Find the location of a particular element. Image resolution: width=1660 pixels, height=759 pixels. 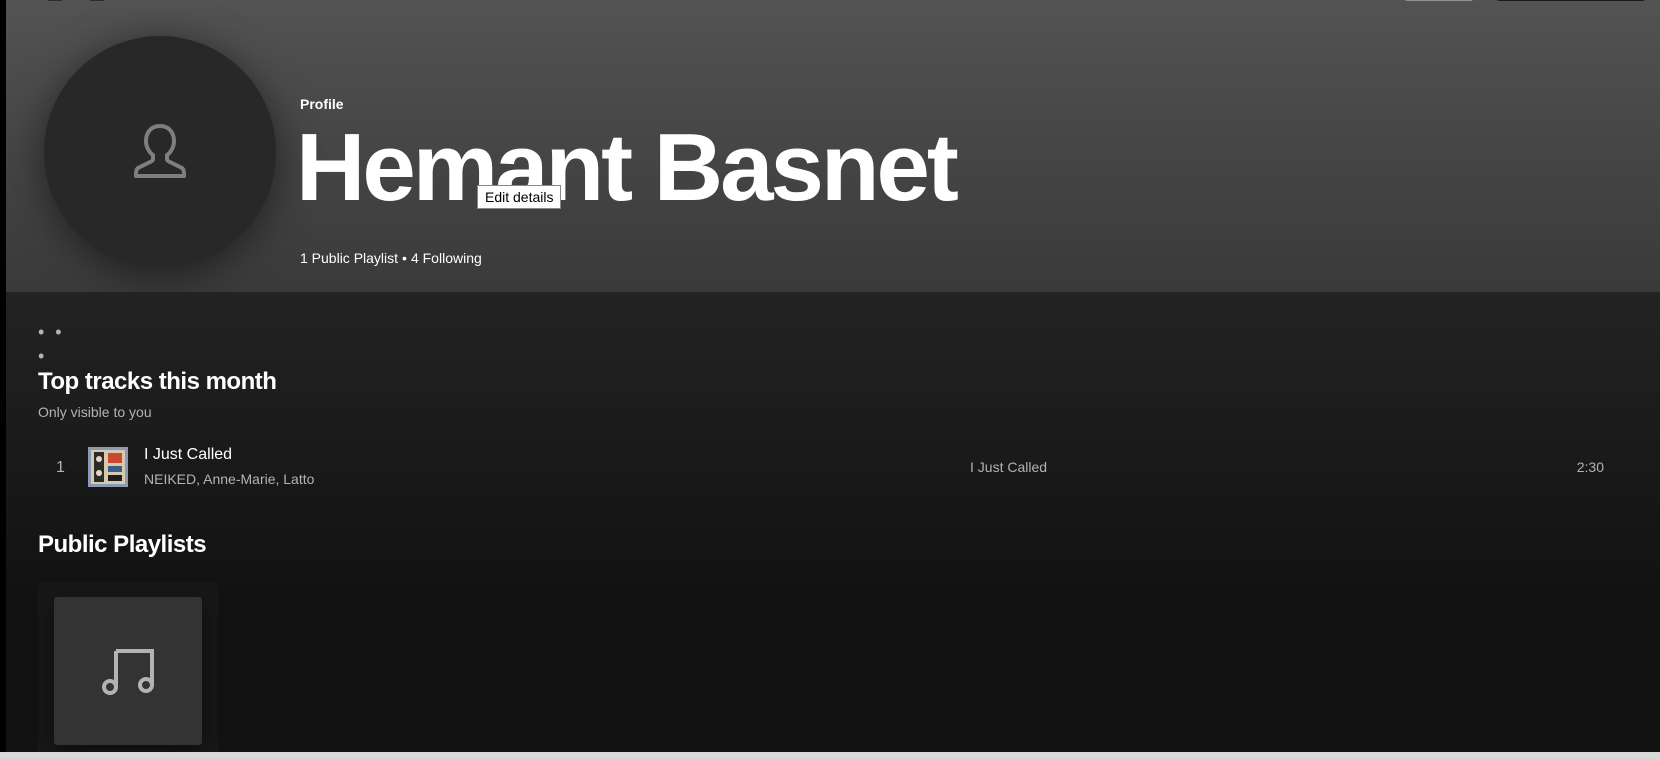

window-bottom-edge is located at coordinates (830, 755).